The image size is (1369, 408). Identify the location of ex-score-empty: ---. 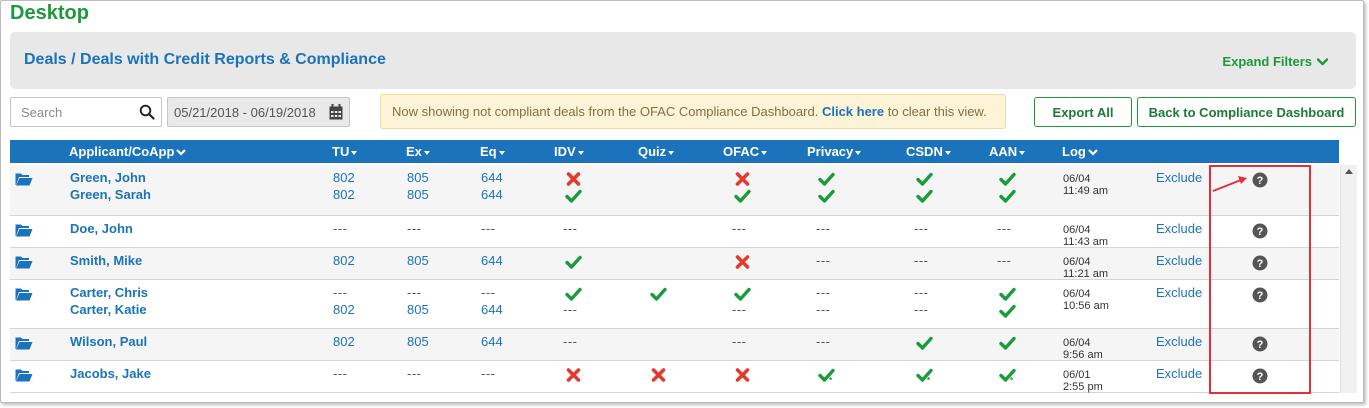
(414, 228).